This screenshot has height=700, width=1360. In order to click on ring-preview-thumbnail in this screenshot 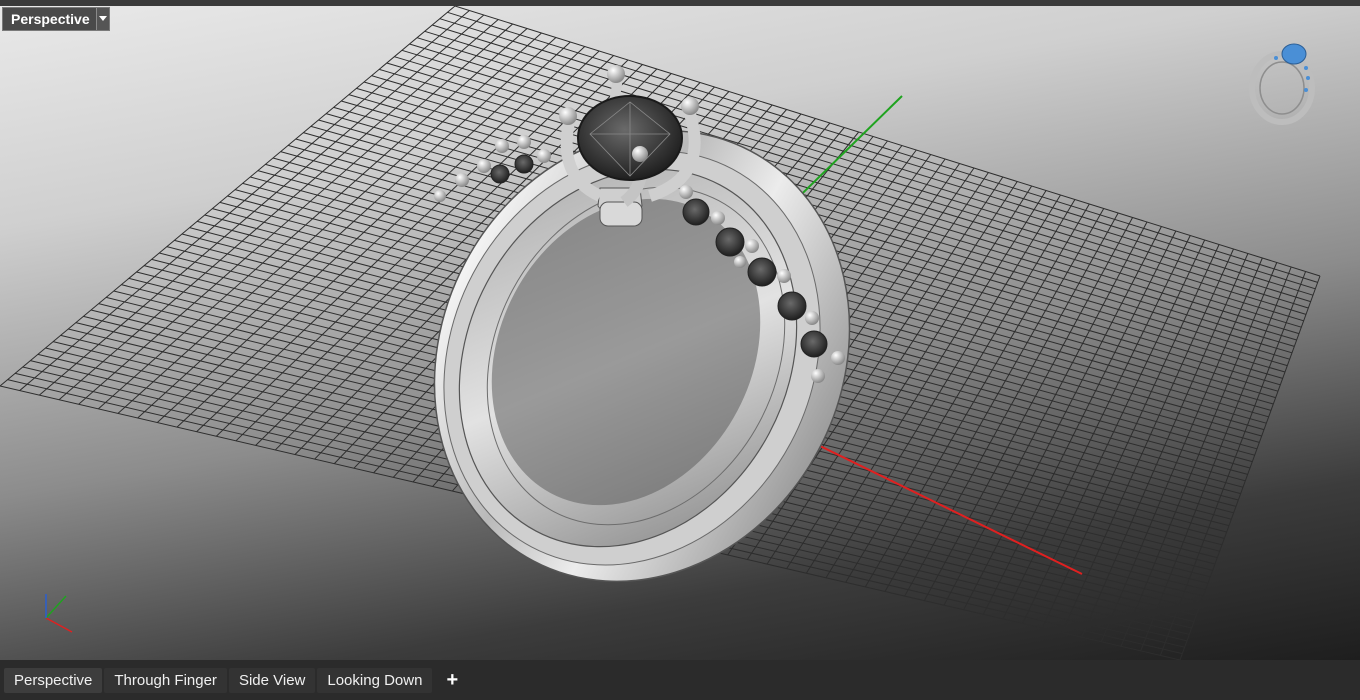, I will do `click(1282, 84)`.